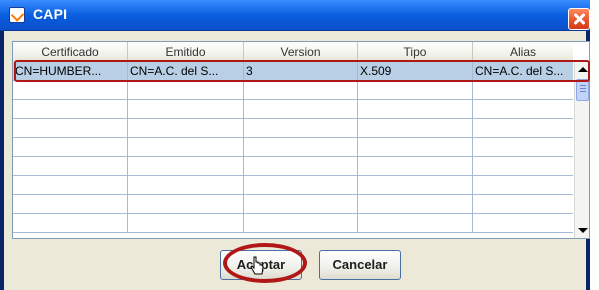 The image size is (599, 290). Describe the element at coordinates (186, 52) in the screenshot. I see `column-header-emitido: Emitido` at that location.